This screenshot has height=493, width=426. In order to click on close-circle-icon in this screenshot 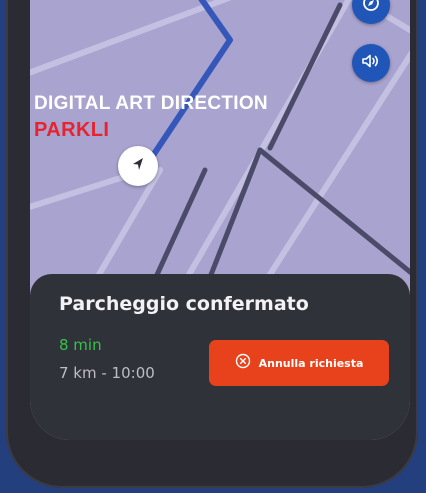, I will do `click(243, 363)`.